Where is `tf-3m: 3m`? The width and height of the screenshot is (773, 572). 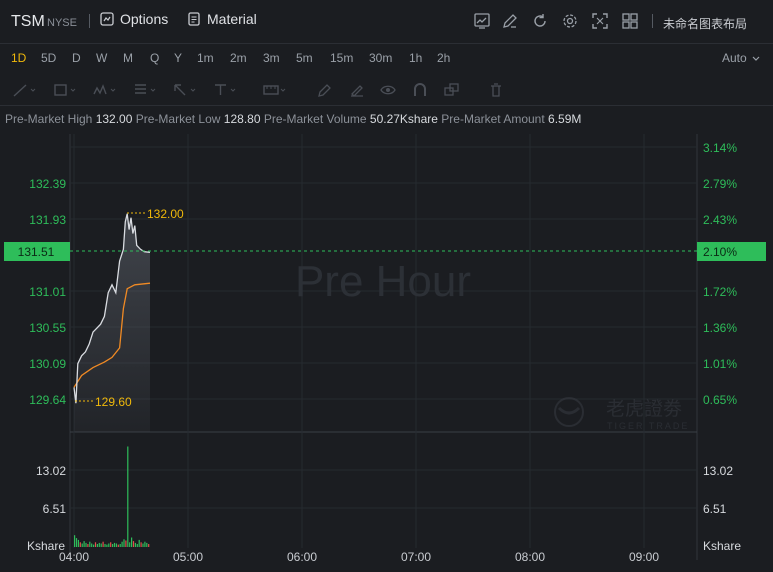 tf-3m: 3m is located at coordinates (271, 58).